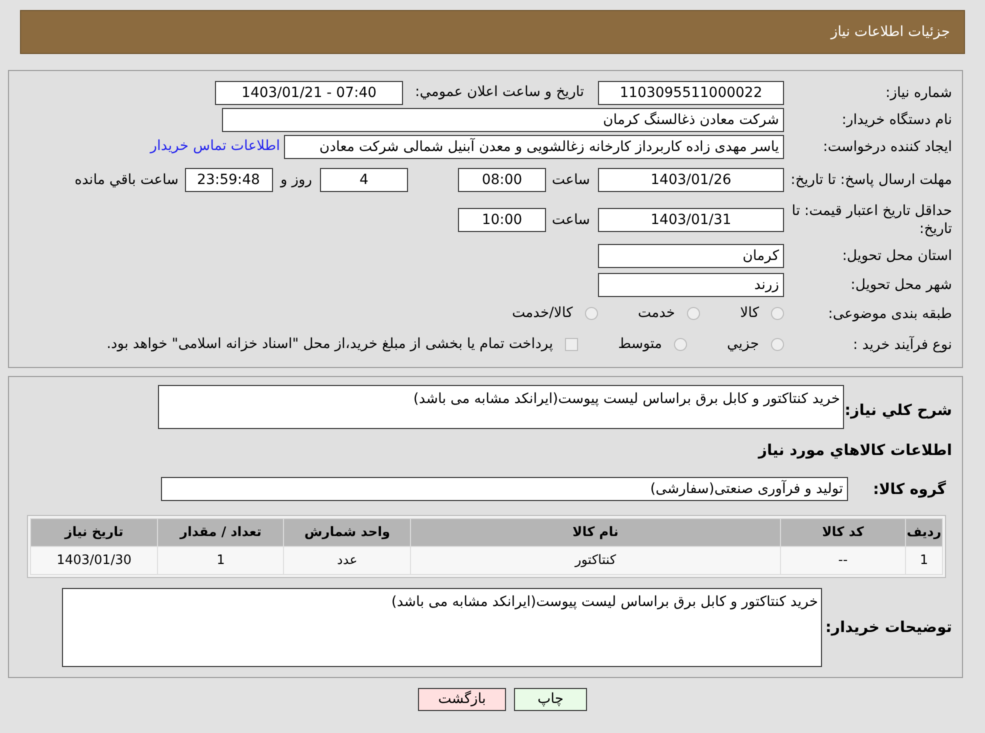 The width and height of the screenshot is (985, 733). I want to click on column-header: تاريخ نياز, so click(94, 532).